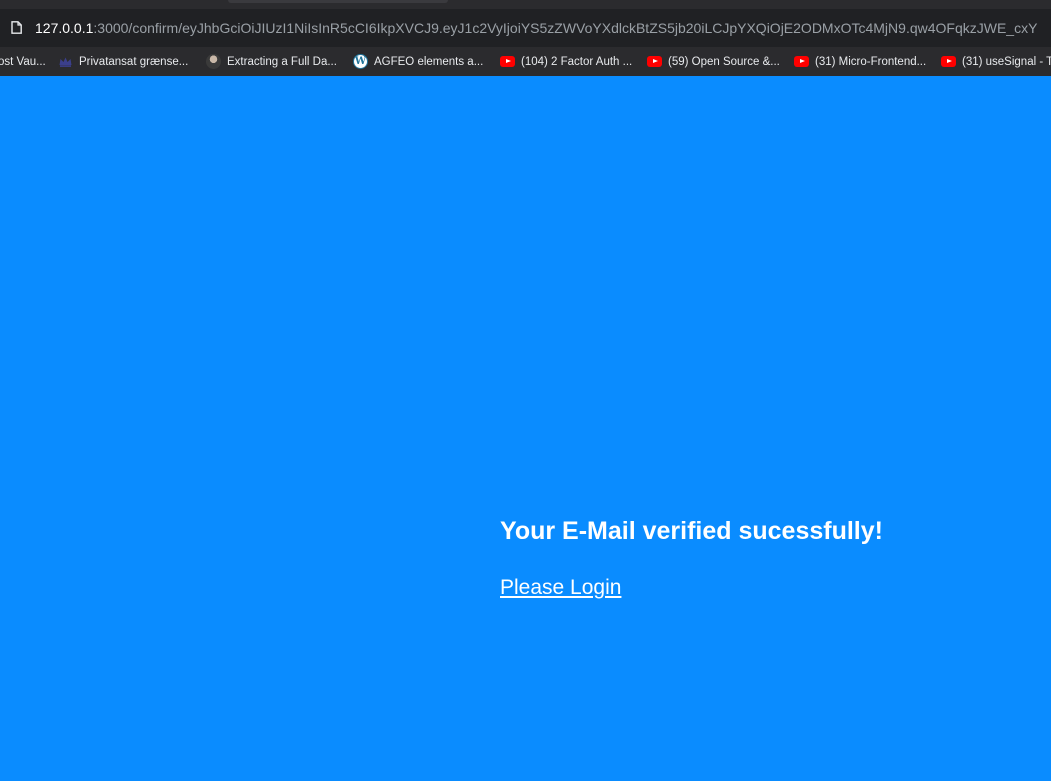  I want to click on bookmark-label: (31) useSignal - T, so click(1006, 61).